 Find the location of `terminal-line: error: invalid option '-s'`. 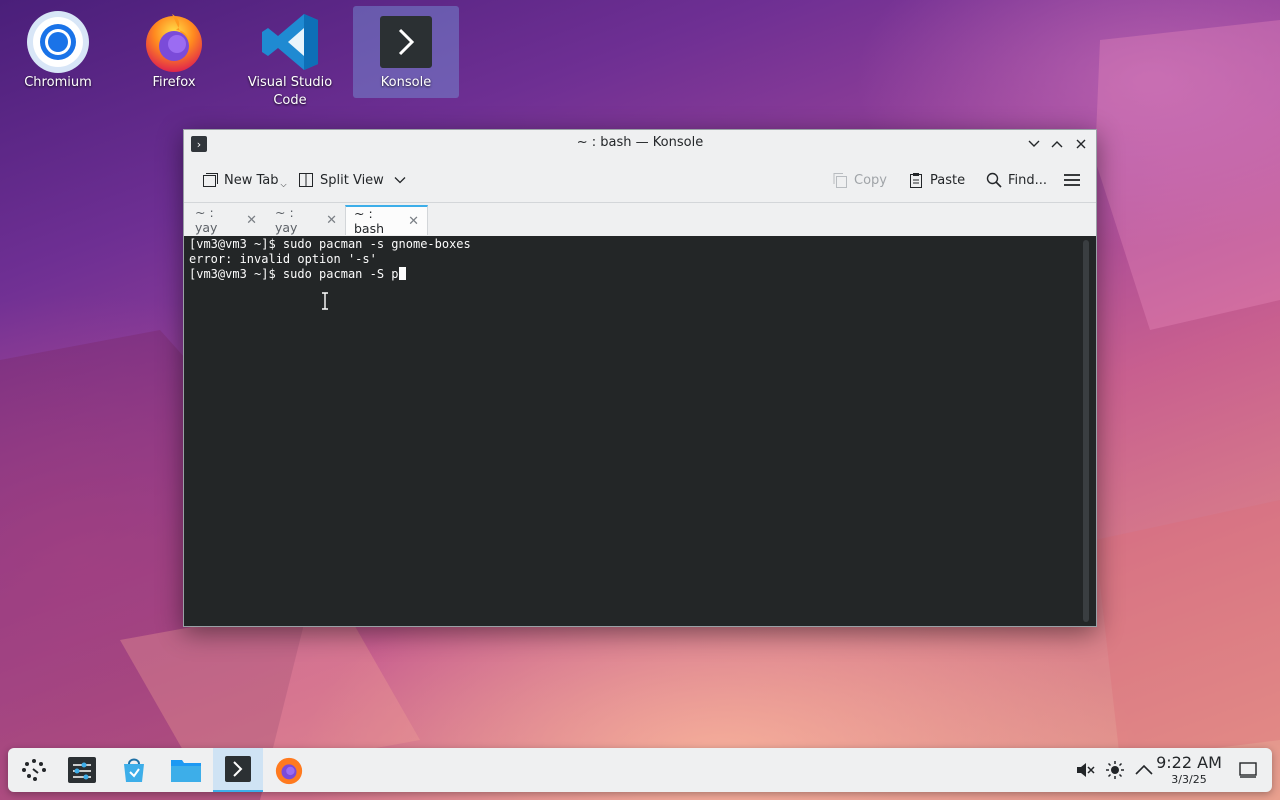

terminal-line: error: invalid option '-s' is located at coordinates (283, 259).